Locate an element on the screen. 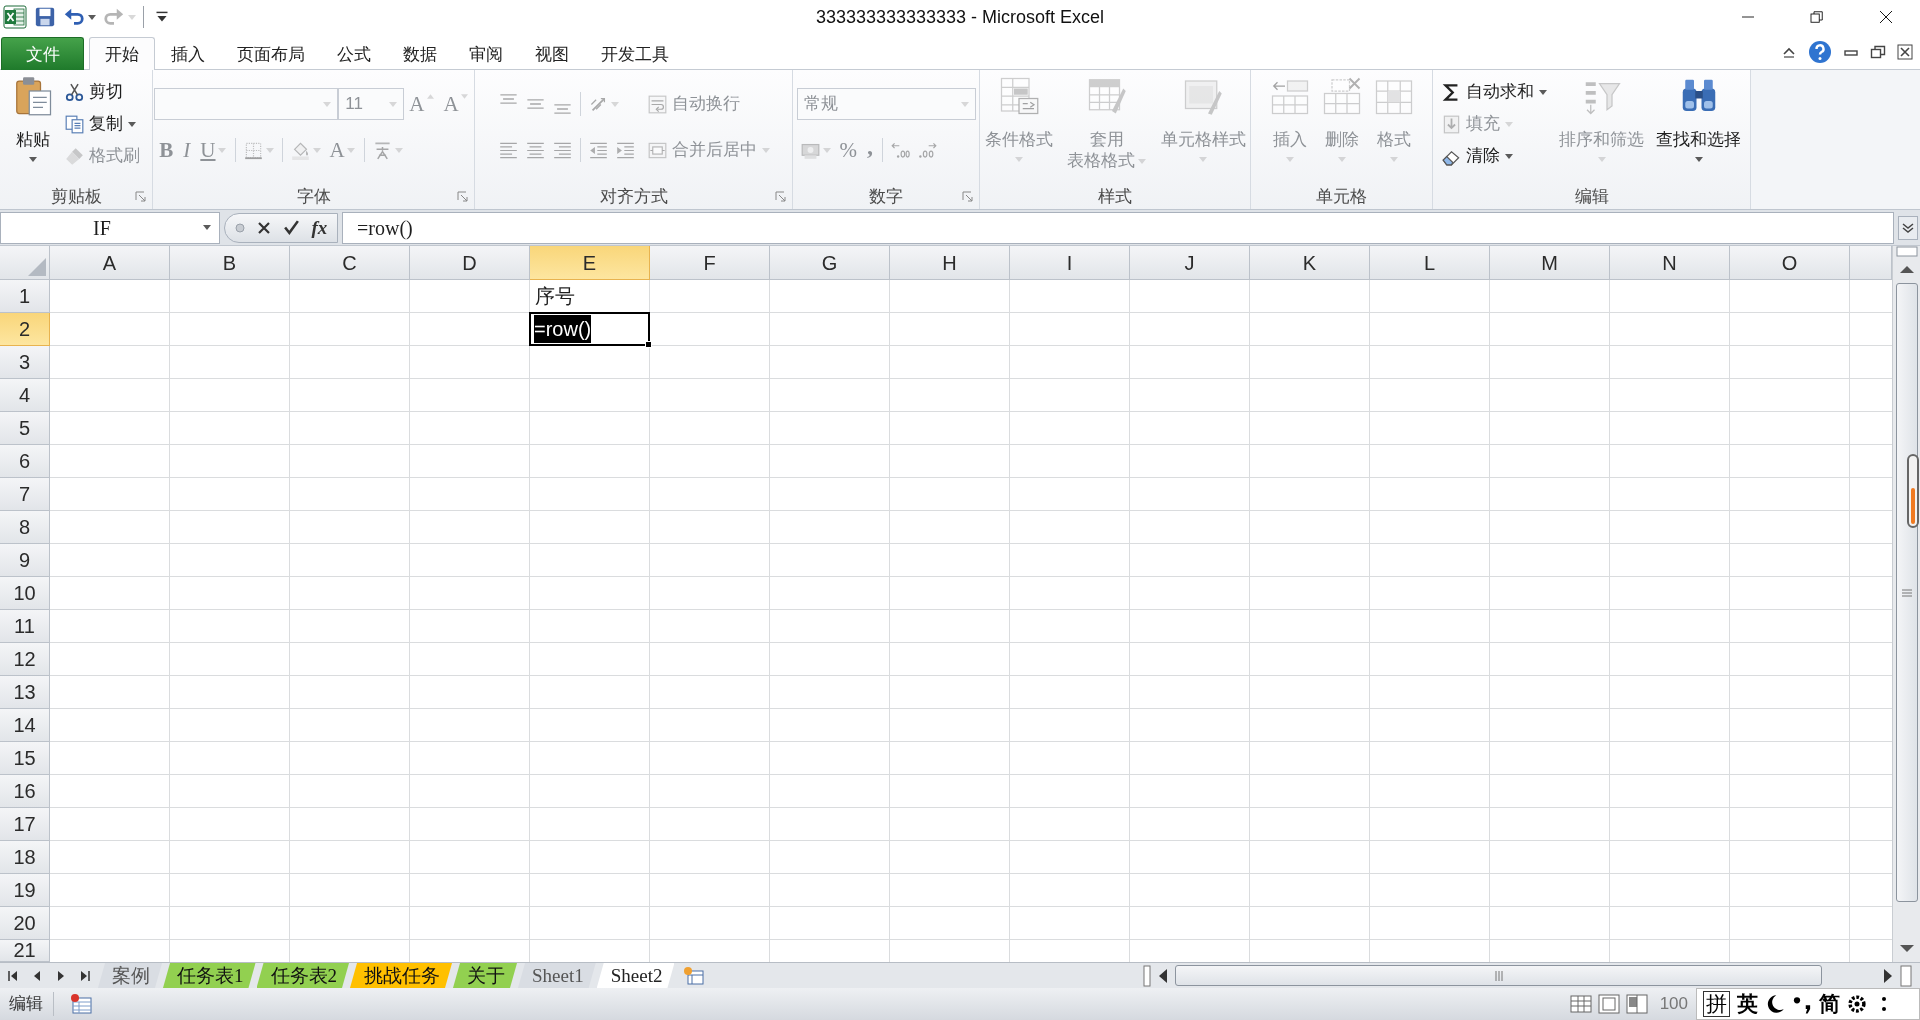 This screenshot has height=1020, width=1920. sheet-tab: 任务表2 is located at coordinates (302, 975).